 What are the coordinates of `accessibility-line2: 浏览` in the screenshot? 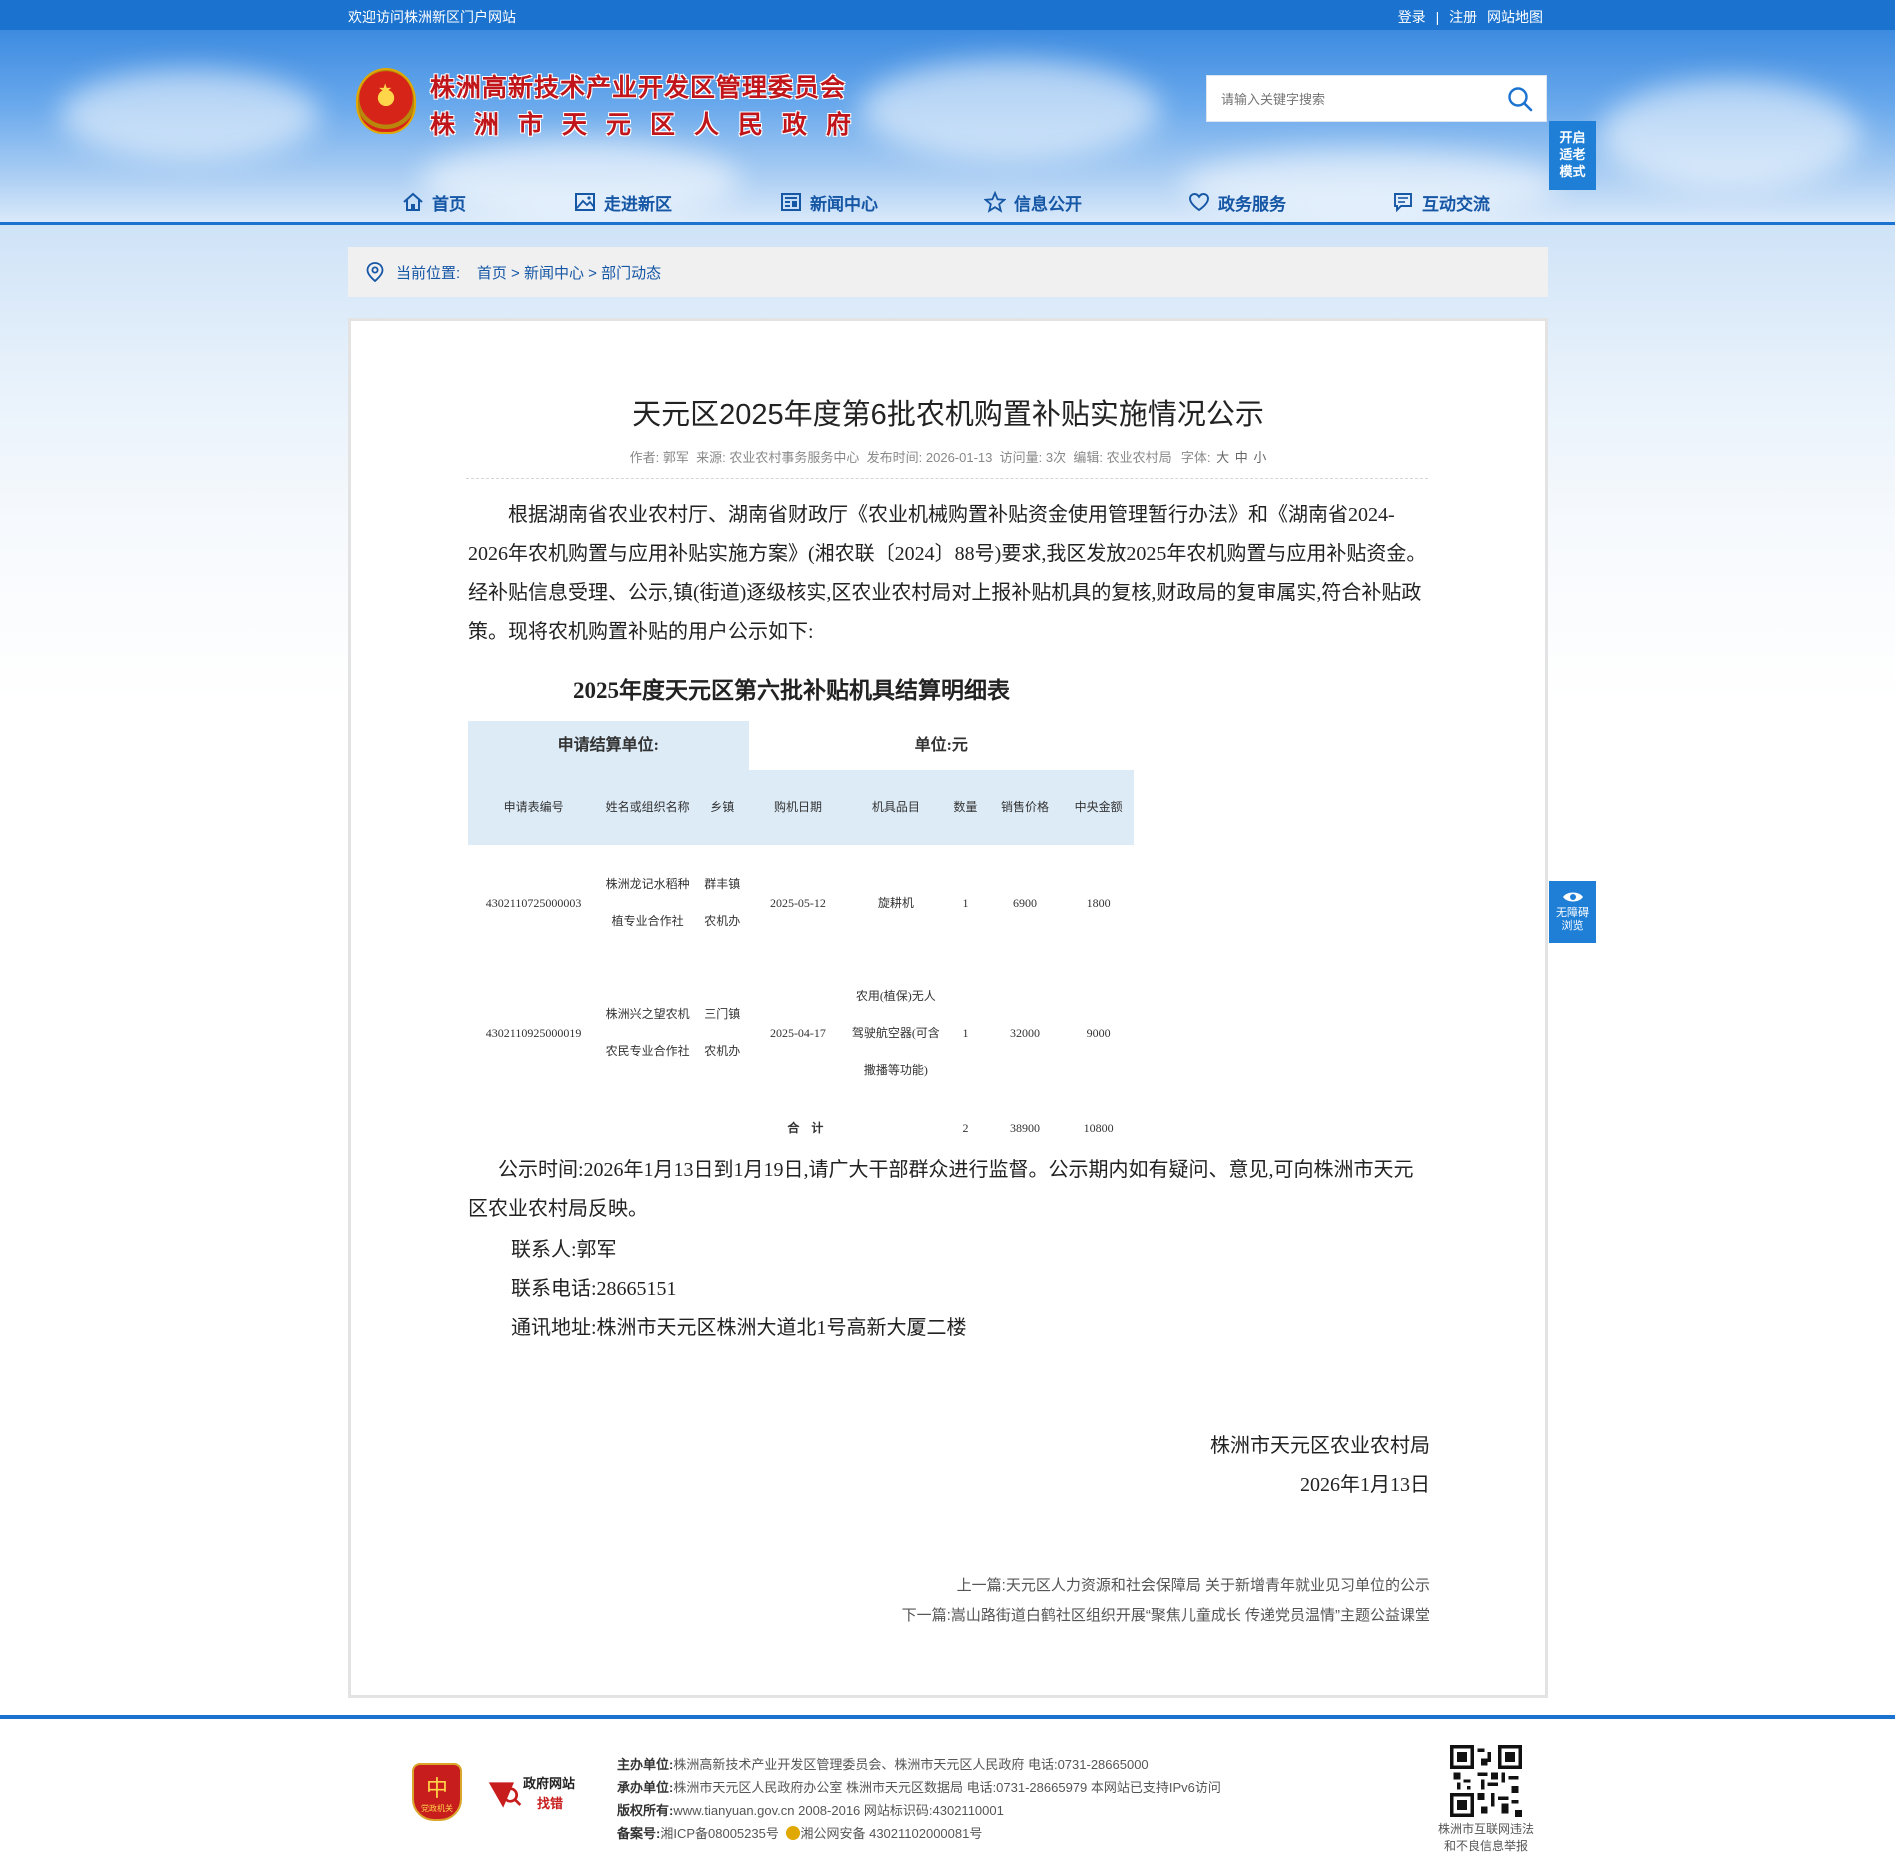 It's located at (1572, 926).